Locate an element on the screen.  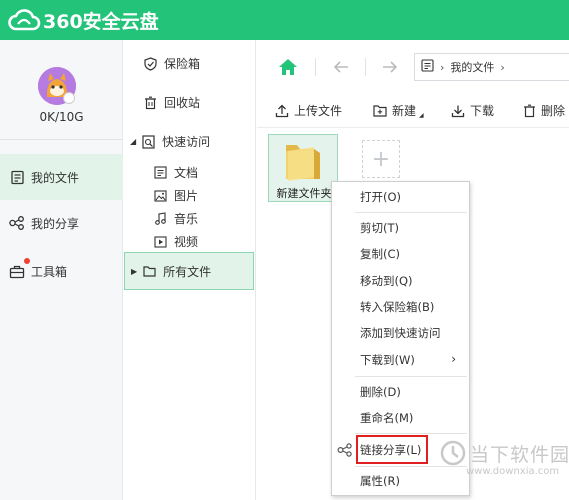
menu-item-label: 复制(C) is located at coordinates (380, 254).